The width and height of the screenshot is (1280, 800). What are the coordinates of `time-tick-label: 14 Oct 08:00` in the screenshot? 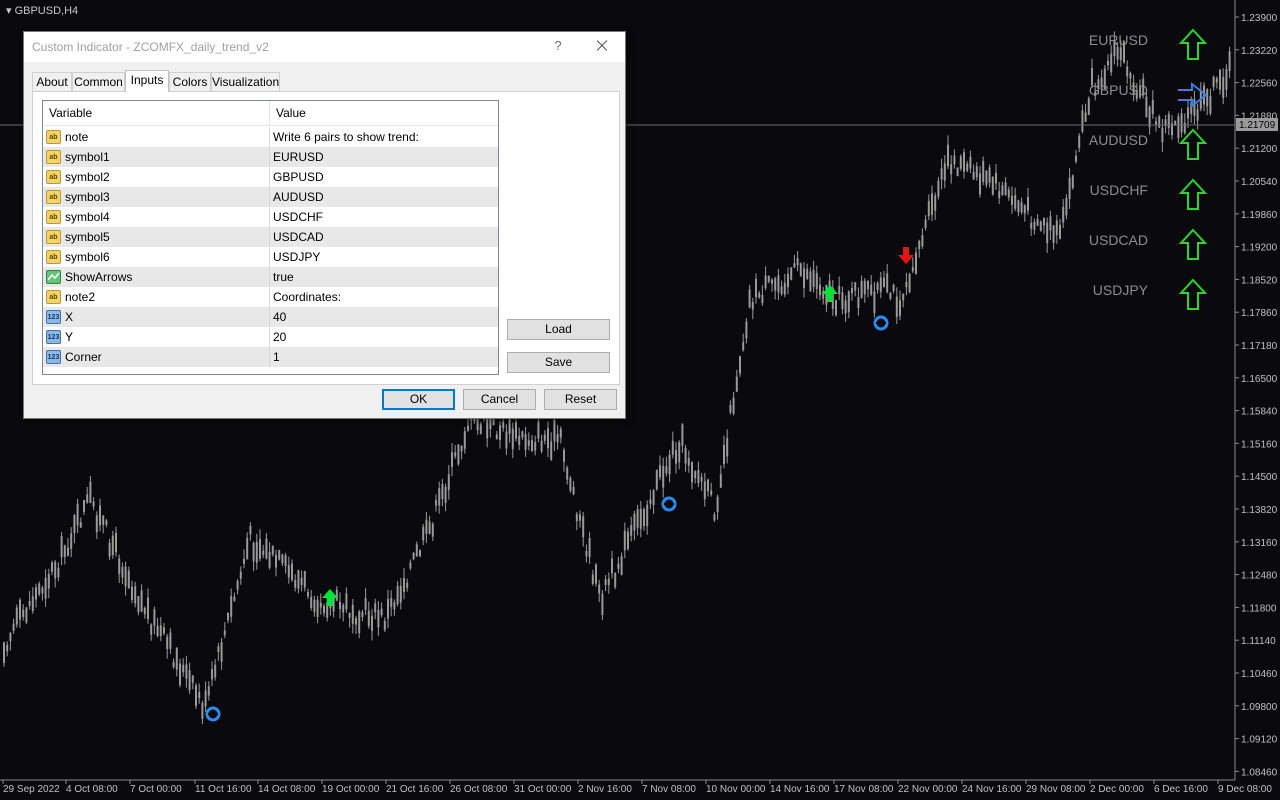 It's located at (287, 789).